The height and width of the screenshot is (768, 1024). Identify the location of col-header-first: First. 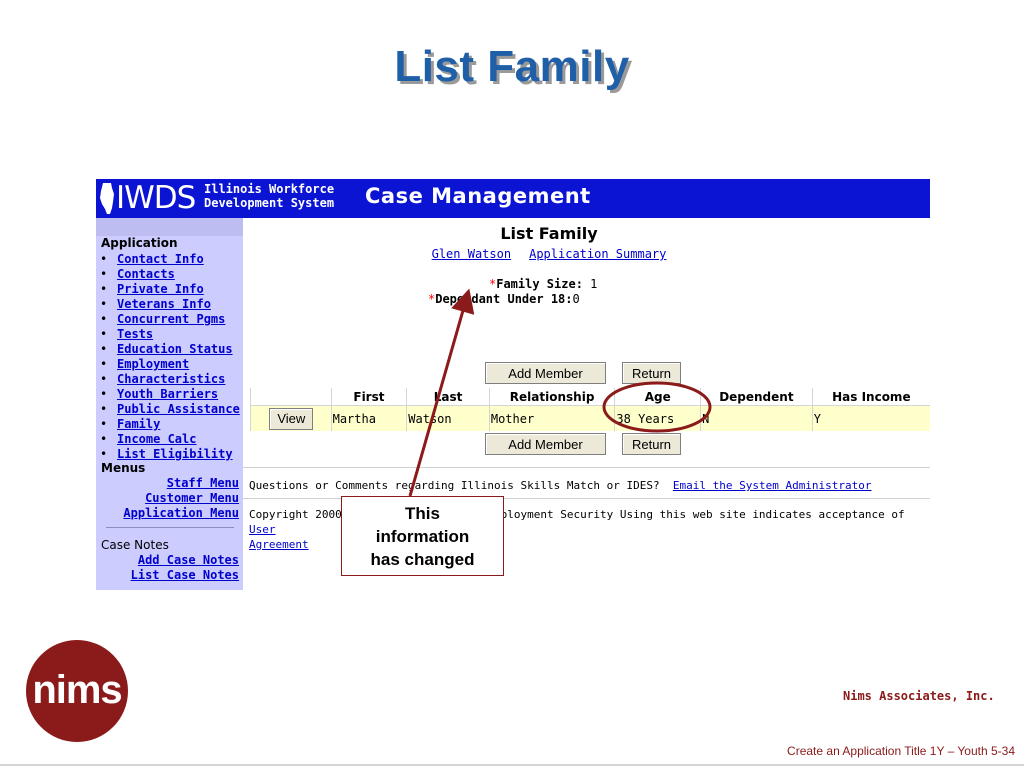
(368, 397).